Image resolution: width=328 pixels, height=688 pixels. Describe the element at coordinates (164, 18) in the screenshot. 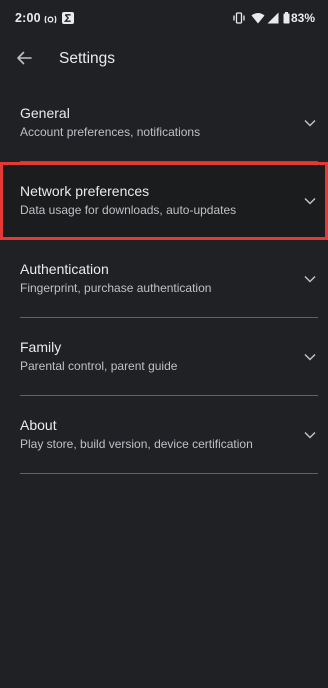

I see `status-bar: 2:00 83%` at that location.